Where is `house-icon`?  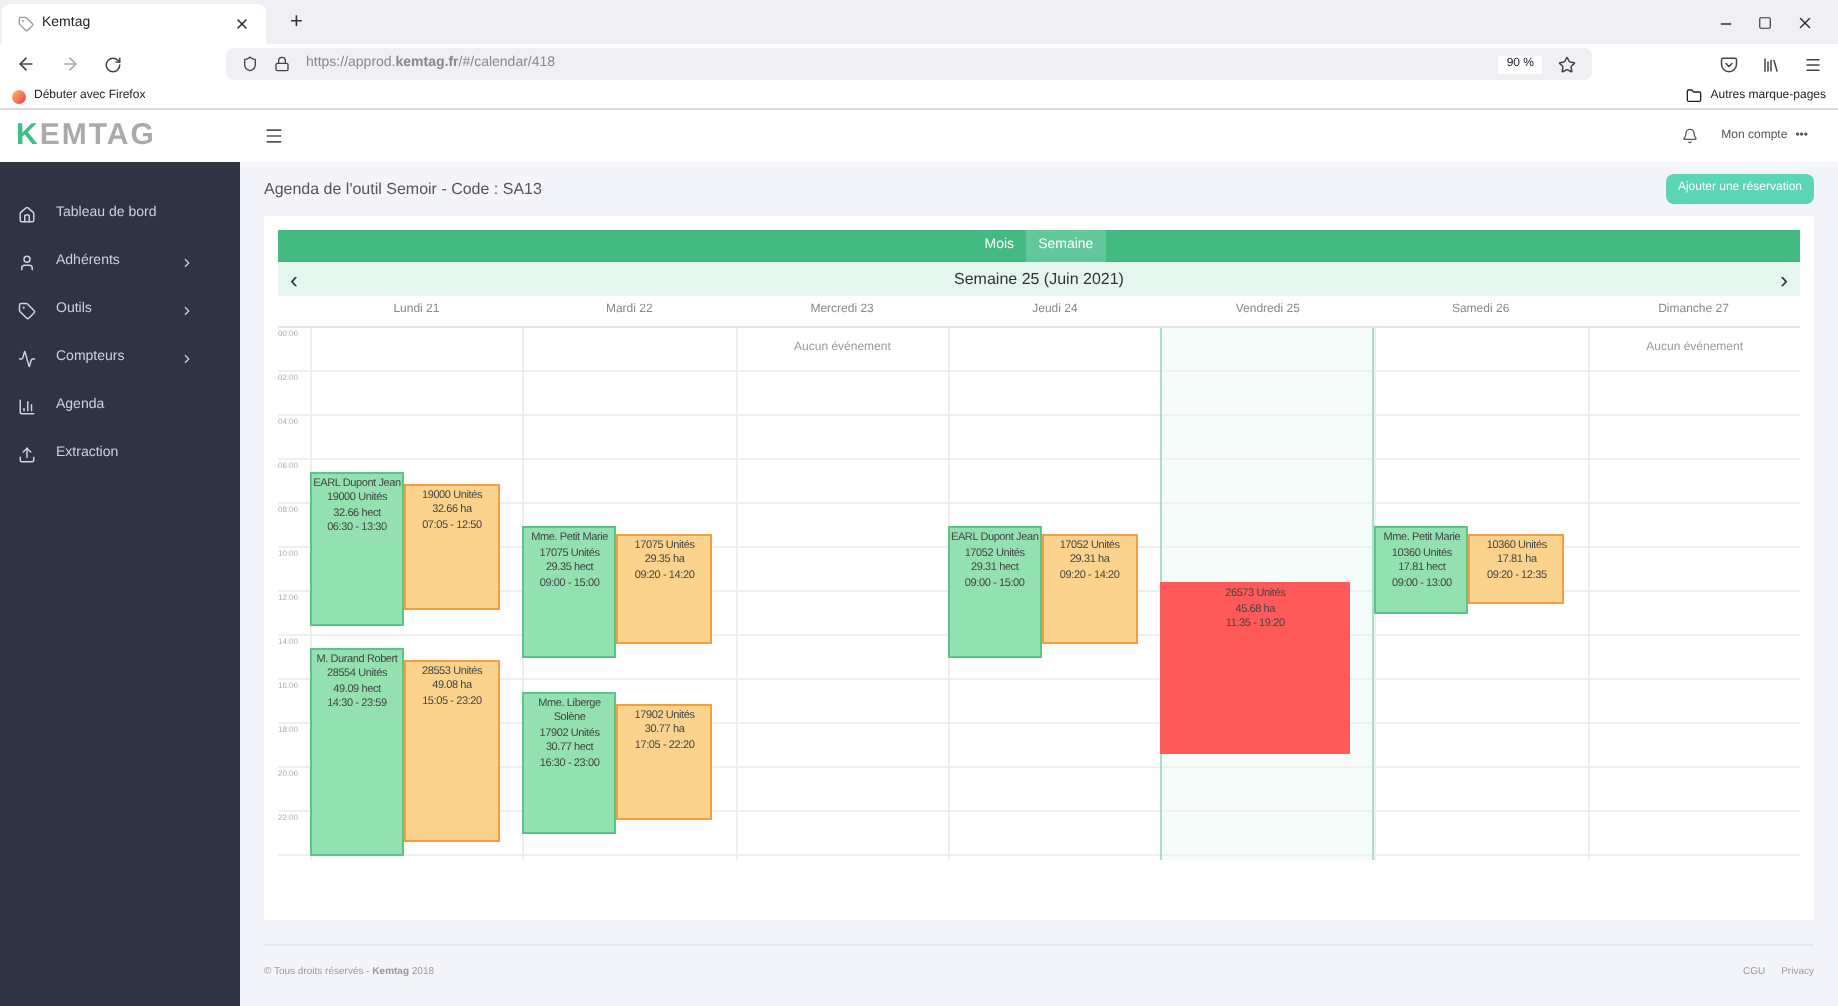
house-icon is located at coordinates (27, 214).